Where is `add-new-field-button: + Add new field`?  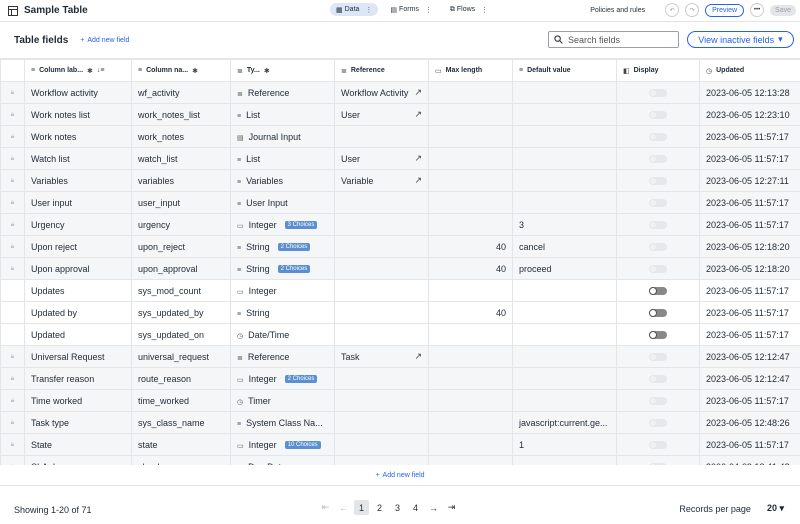
add-new-field-button: + Add new field is located at coordinates (104, 40).